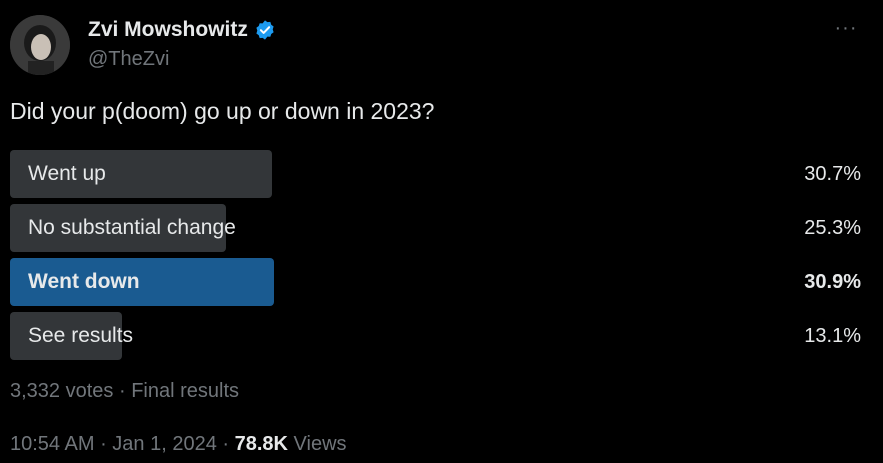 The image size is (883, 463). What do you see at coordinates (317, 444) in the screenshot?
I see `views-label: Views` at bounding box center [317, 444].